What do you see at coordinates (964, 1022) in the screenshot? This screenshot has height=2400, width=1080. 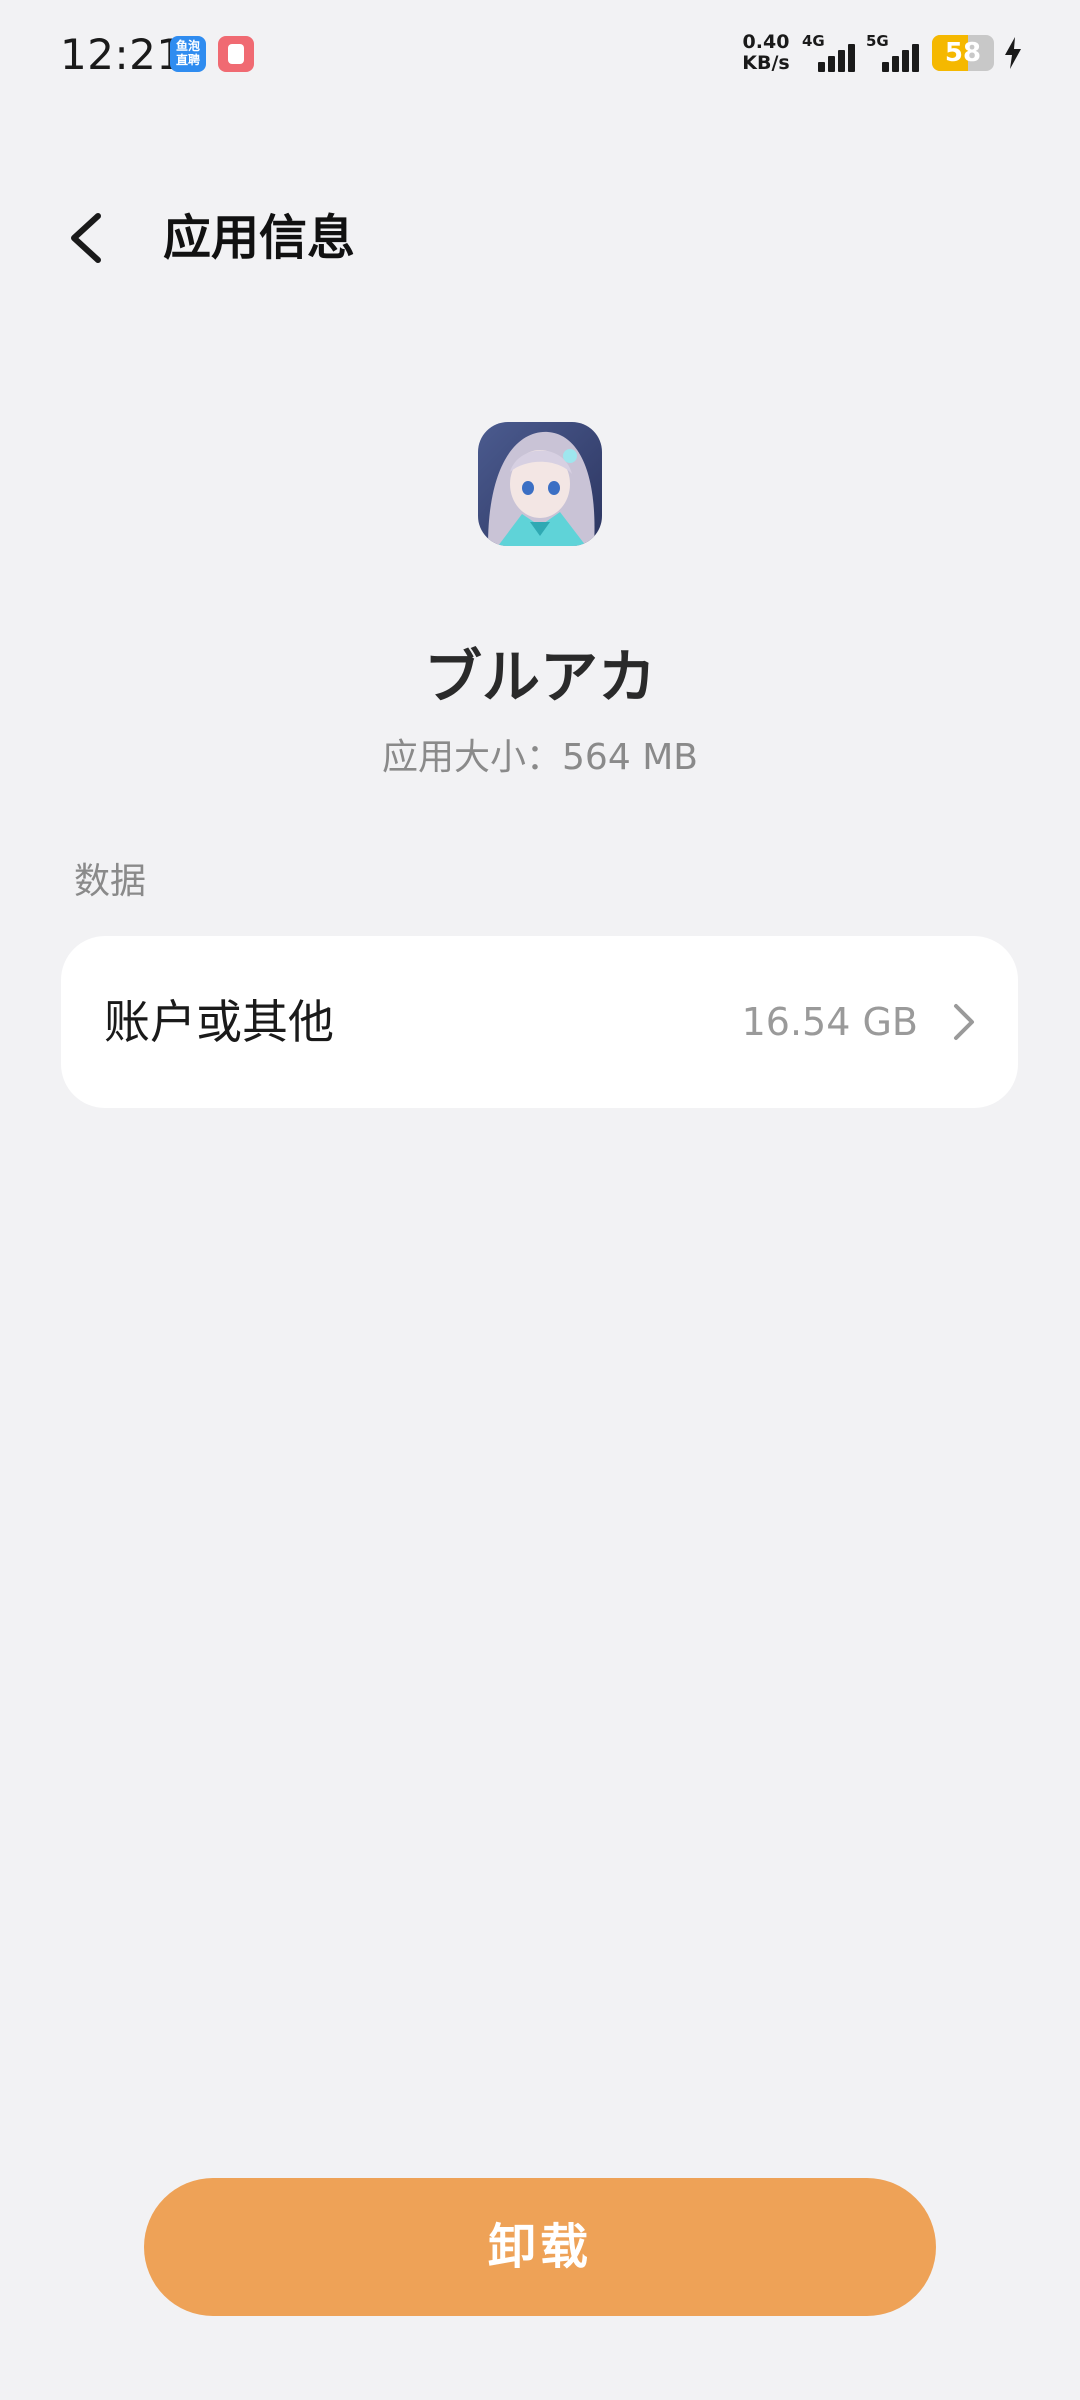 I see `chevron-right-icon` at bounding box center [964, 1022].